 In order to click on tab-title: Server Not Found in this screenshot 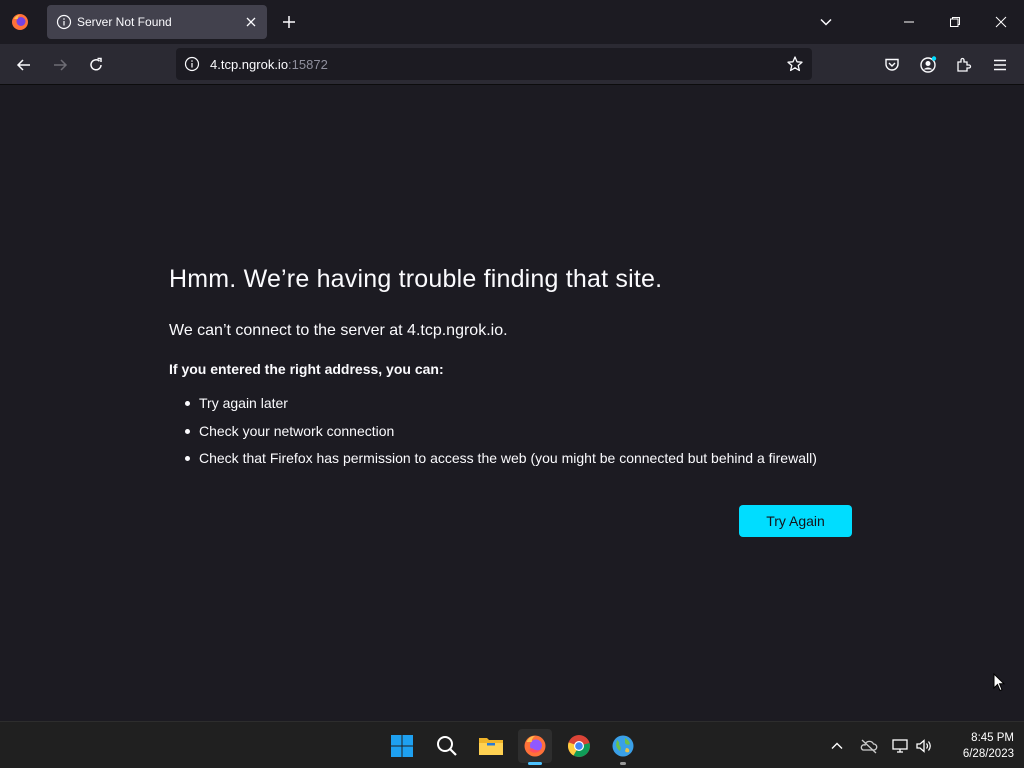, I will do `click(124, 22)`.